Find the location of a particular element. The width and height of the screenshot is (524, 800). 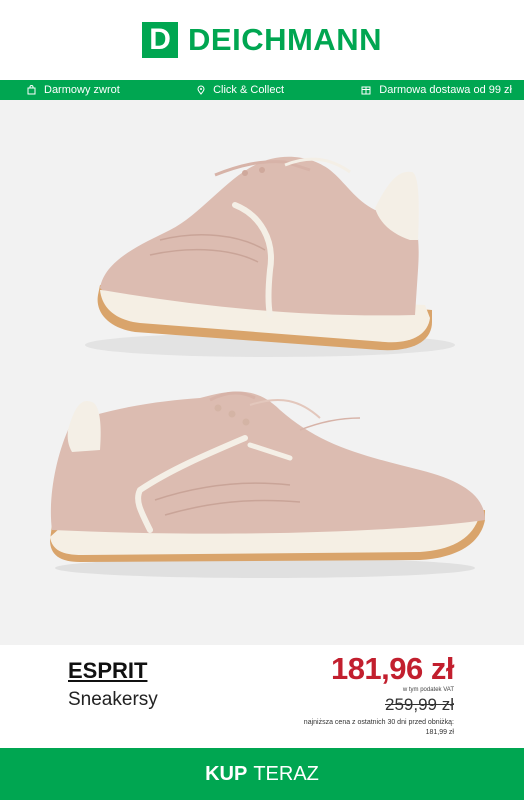

location-pin-icon is located at coordinates (201, 90).